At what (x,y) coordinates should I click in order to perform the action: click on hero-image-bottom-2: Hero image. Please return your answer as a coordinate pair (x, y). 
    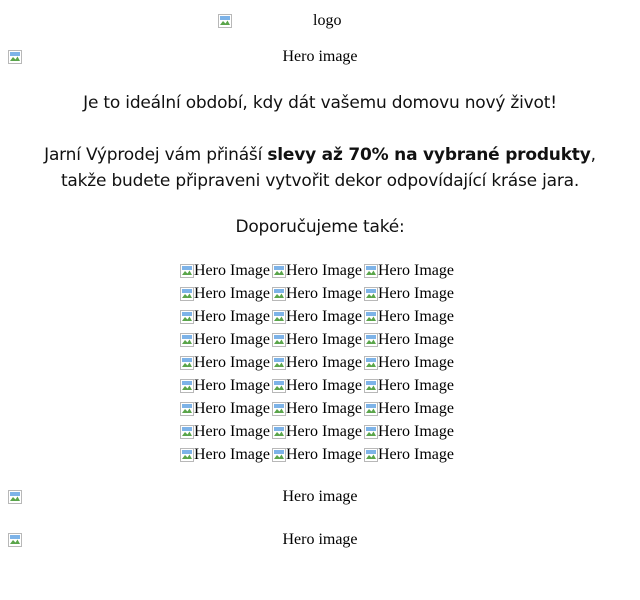
    Looking at the image, I should click on (320, 539).